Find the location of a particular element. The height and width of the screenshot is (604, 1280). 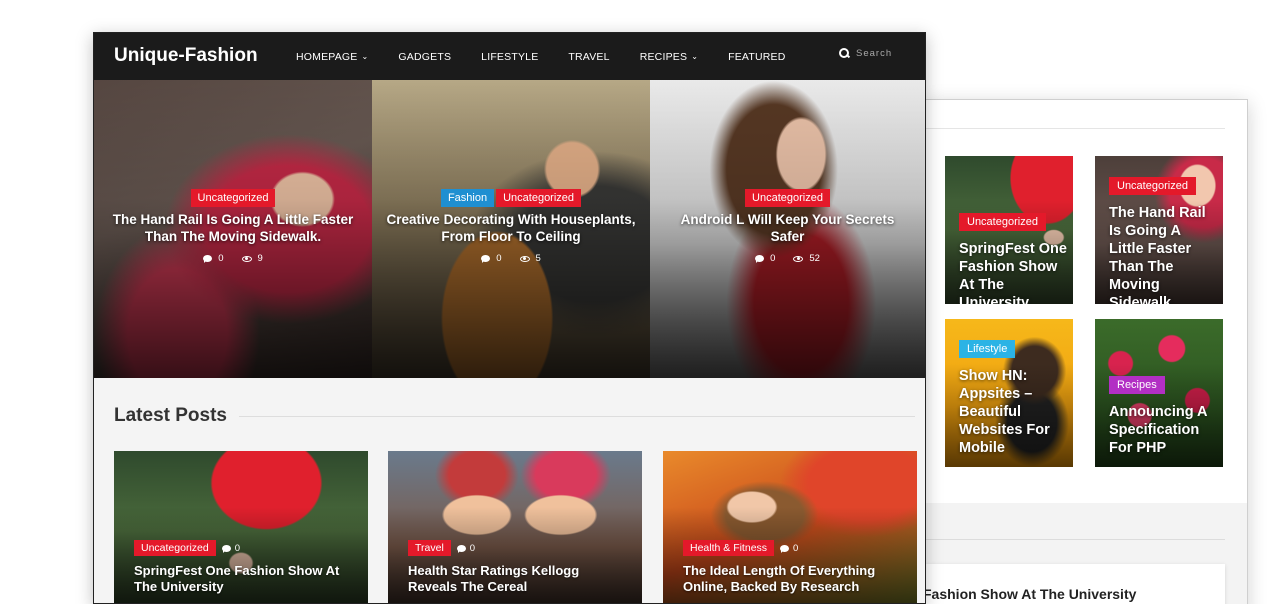

menu-label: FEATURED is located at coordinates (757, 56).